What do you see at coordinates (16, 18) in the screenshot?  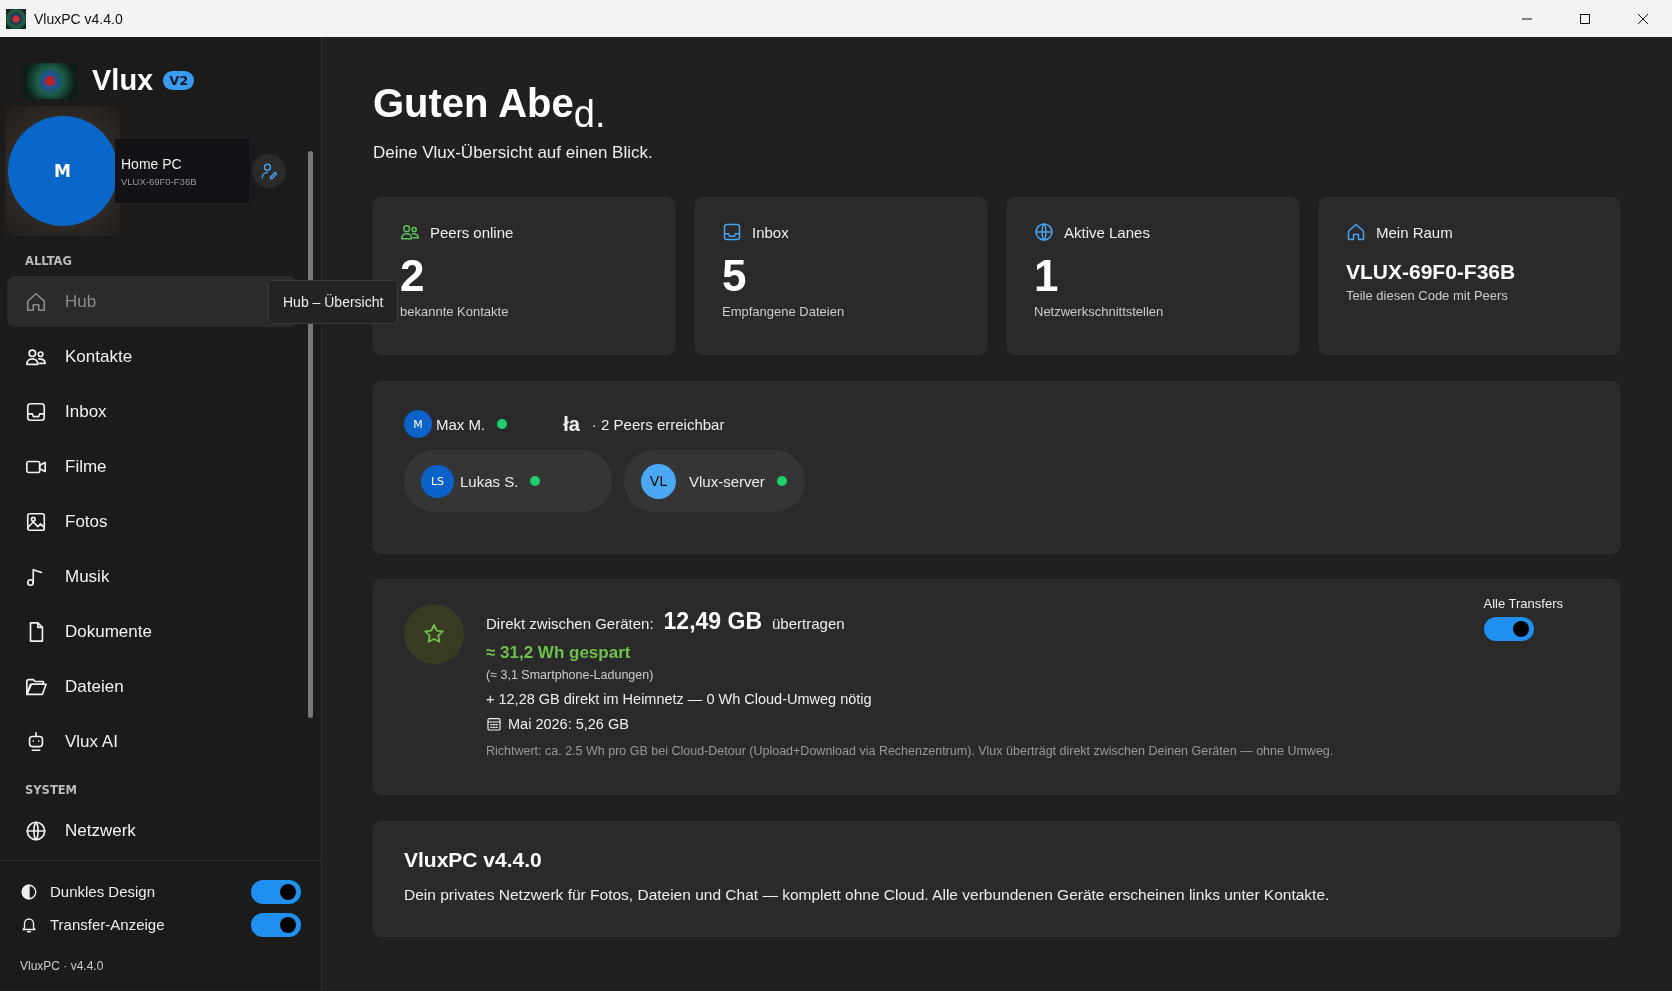 I see `app-logo-icon` at bounding box center [16, 18].